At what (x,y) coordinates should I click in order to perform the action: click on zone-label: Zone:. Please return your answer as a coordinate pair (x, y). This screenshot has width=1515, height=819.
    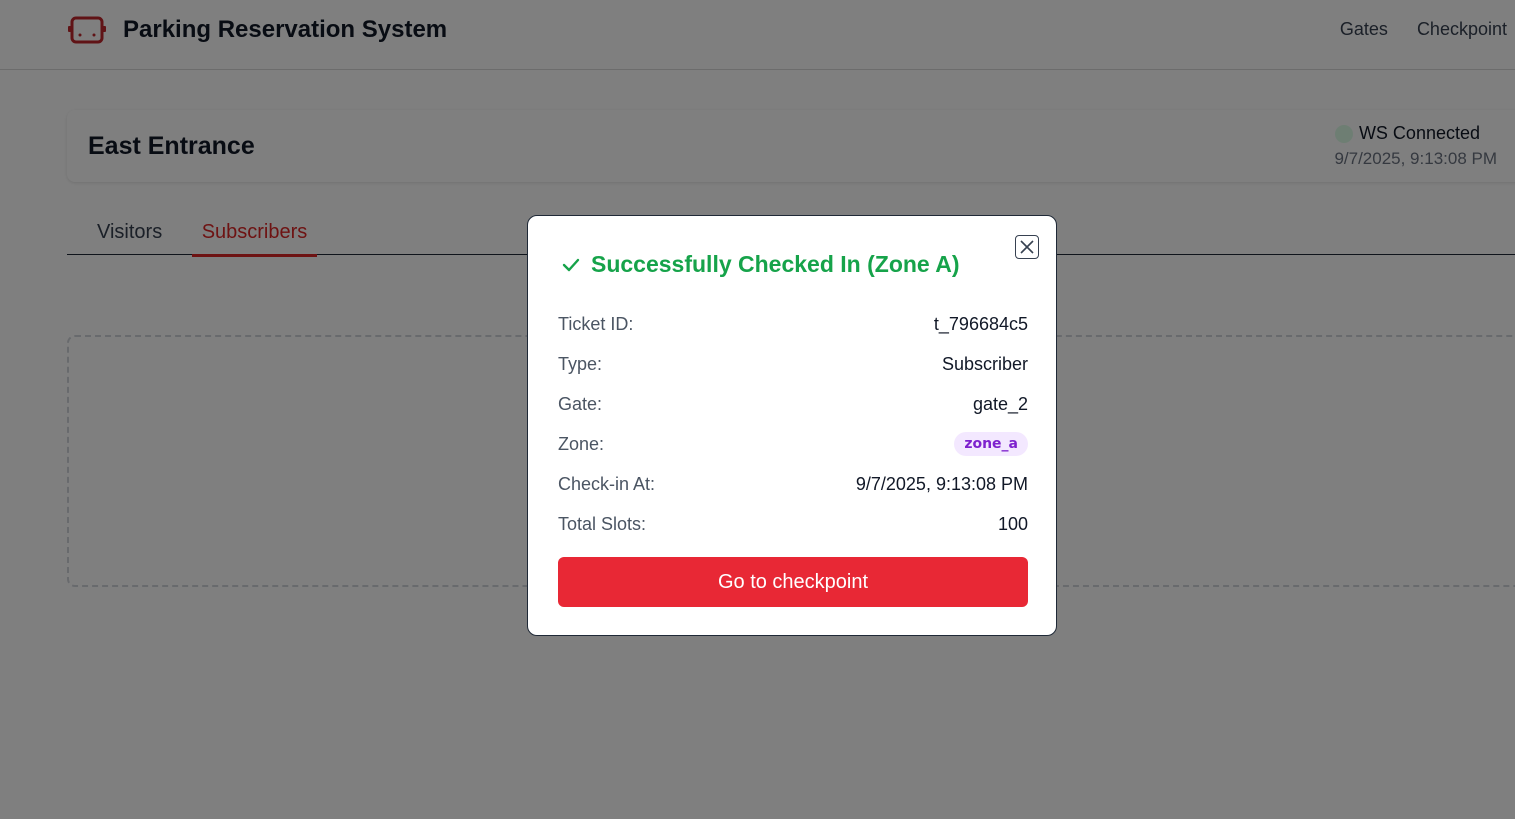
    Looking at the image, I should click on (581, 443).